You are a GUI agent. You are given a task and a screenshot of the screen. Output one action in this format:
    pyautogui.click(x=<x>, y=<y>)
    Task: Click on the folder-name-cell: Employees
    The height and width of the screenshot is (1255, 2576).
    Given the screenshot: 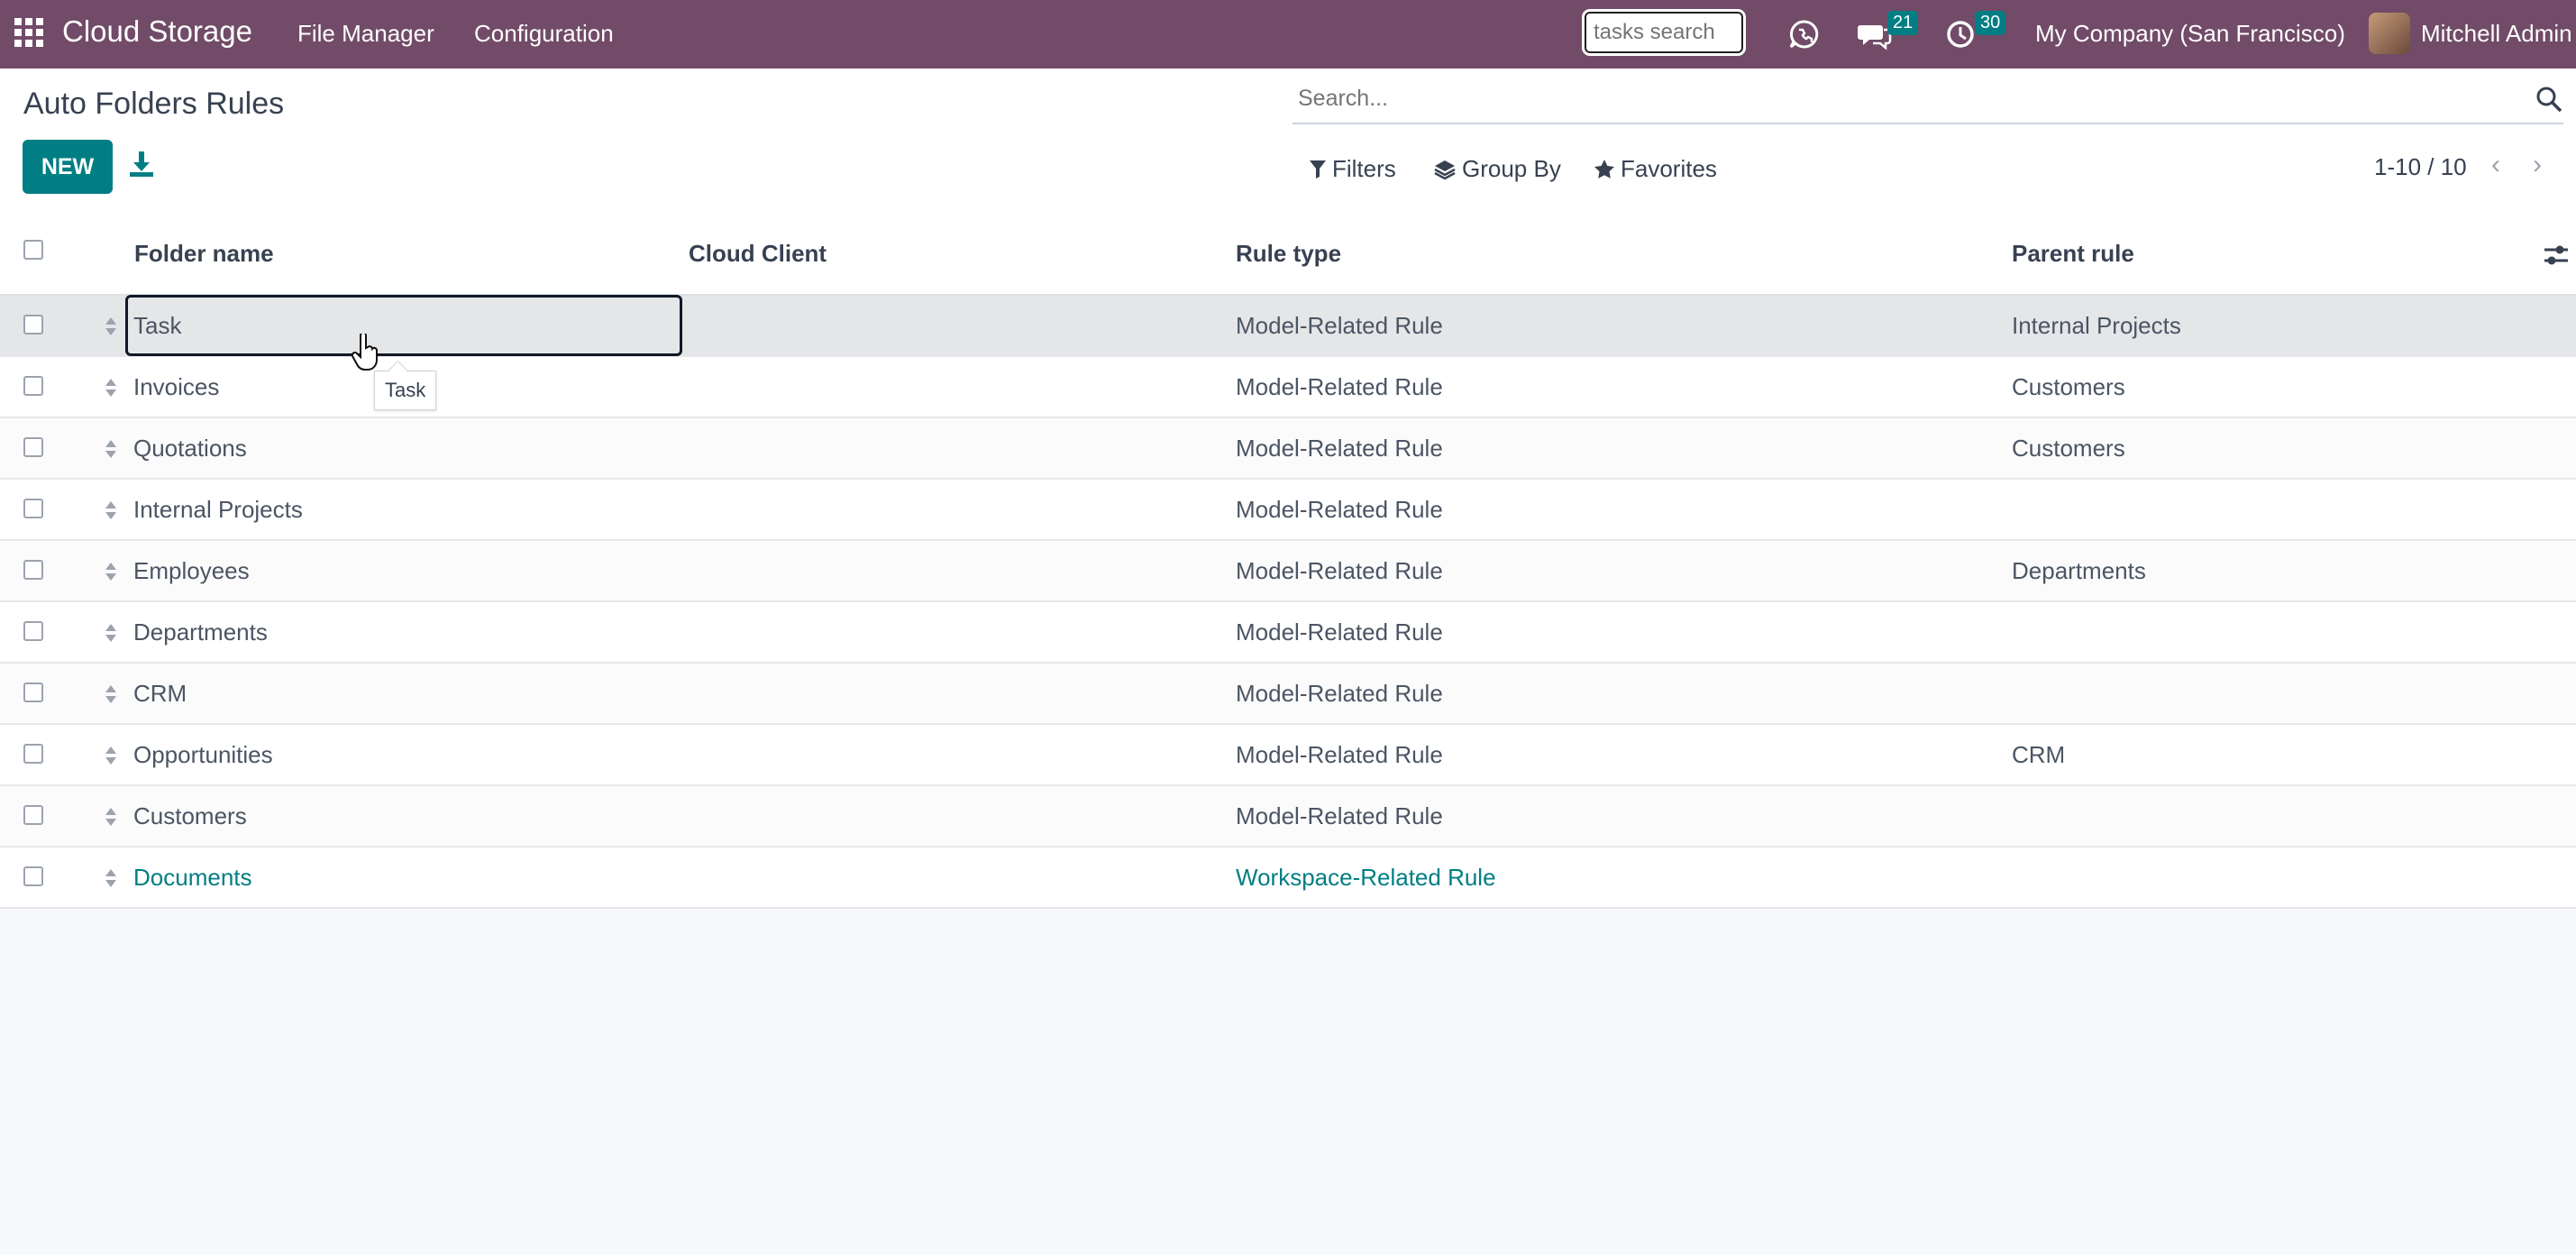 What is the action you would take?
    pyautogui.click(x=191, y=571)
    